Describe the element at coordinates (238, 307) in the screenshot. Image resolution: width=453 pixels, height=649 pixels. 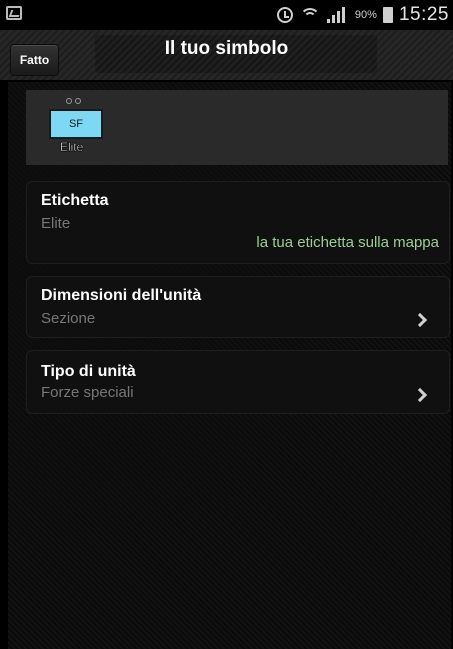
I see `unit-size-field: Dimensioni dell'unità Sezione` at that location.